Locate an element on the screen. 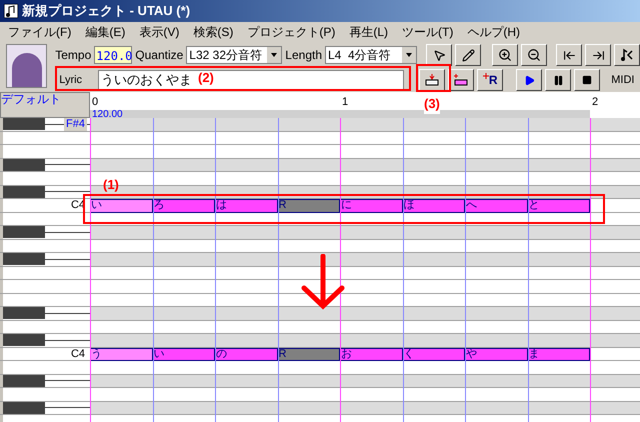 Image resolution: width=640 pixels, height=422 pixels. down-arrow is located at coordinates (323, 282).